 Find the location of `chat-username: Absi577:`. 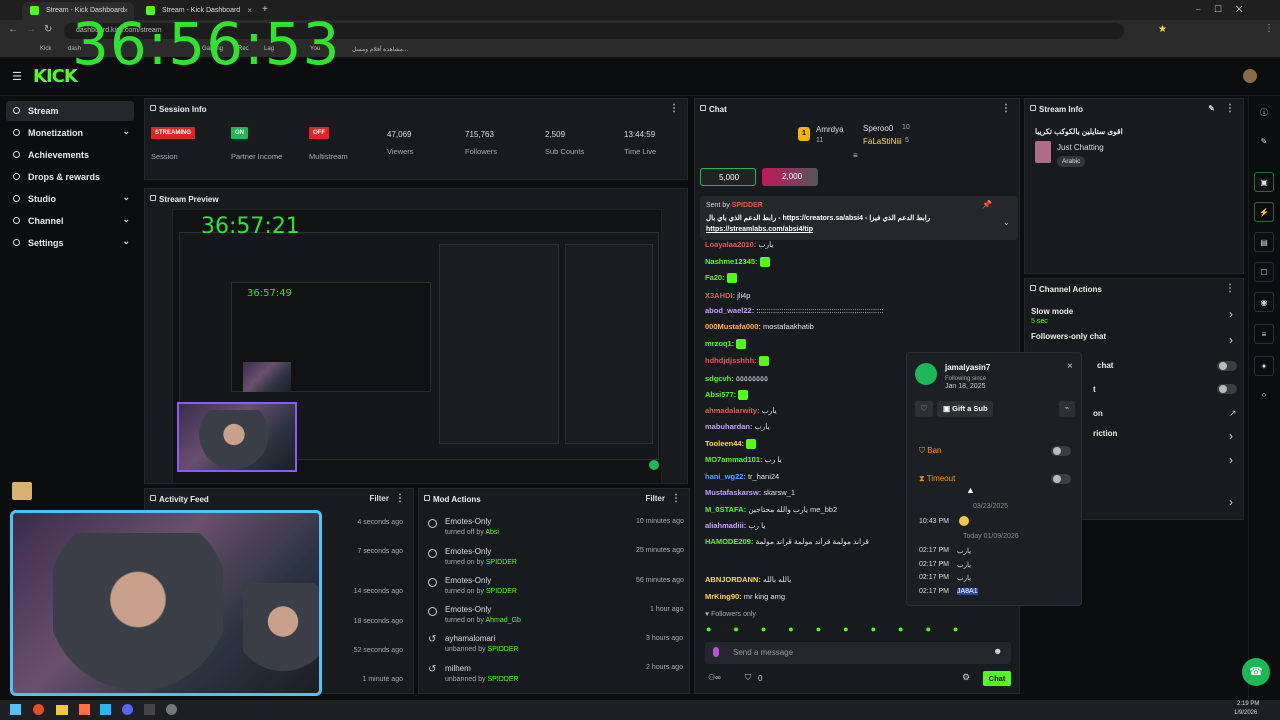

chat-username: Absi577: is located at coordinates (720, 394).